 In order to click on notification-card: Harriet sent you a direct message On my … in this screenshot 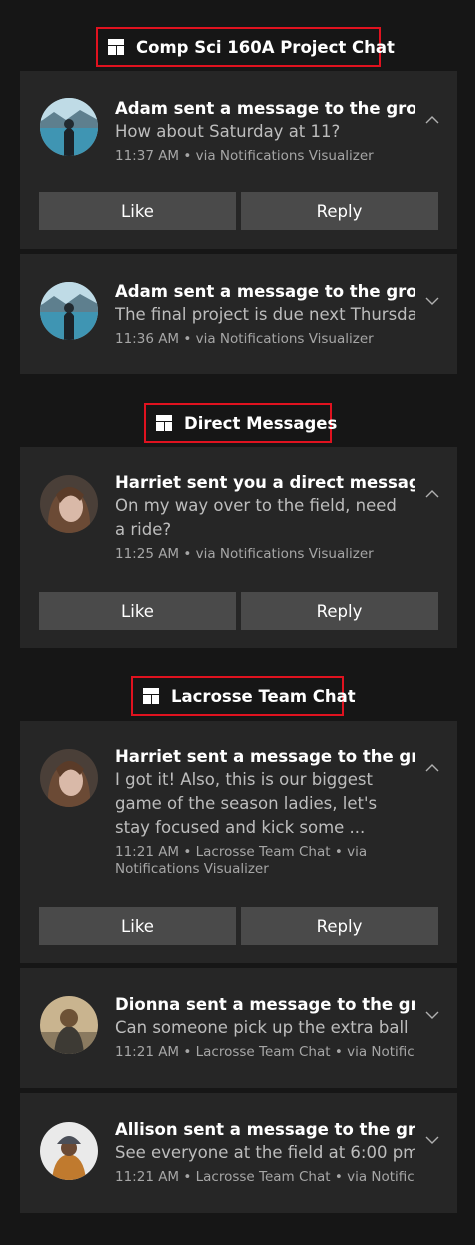, I will do `click(238, 547)`.